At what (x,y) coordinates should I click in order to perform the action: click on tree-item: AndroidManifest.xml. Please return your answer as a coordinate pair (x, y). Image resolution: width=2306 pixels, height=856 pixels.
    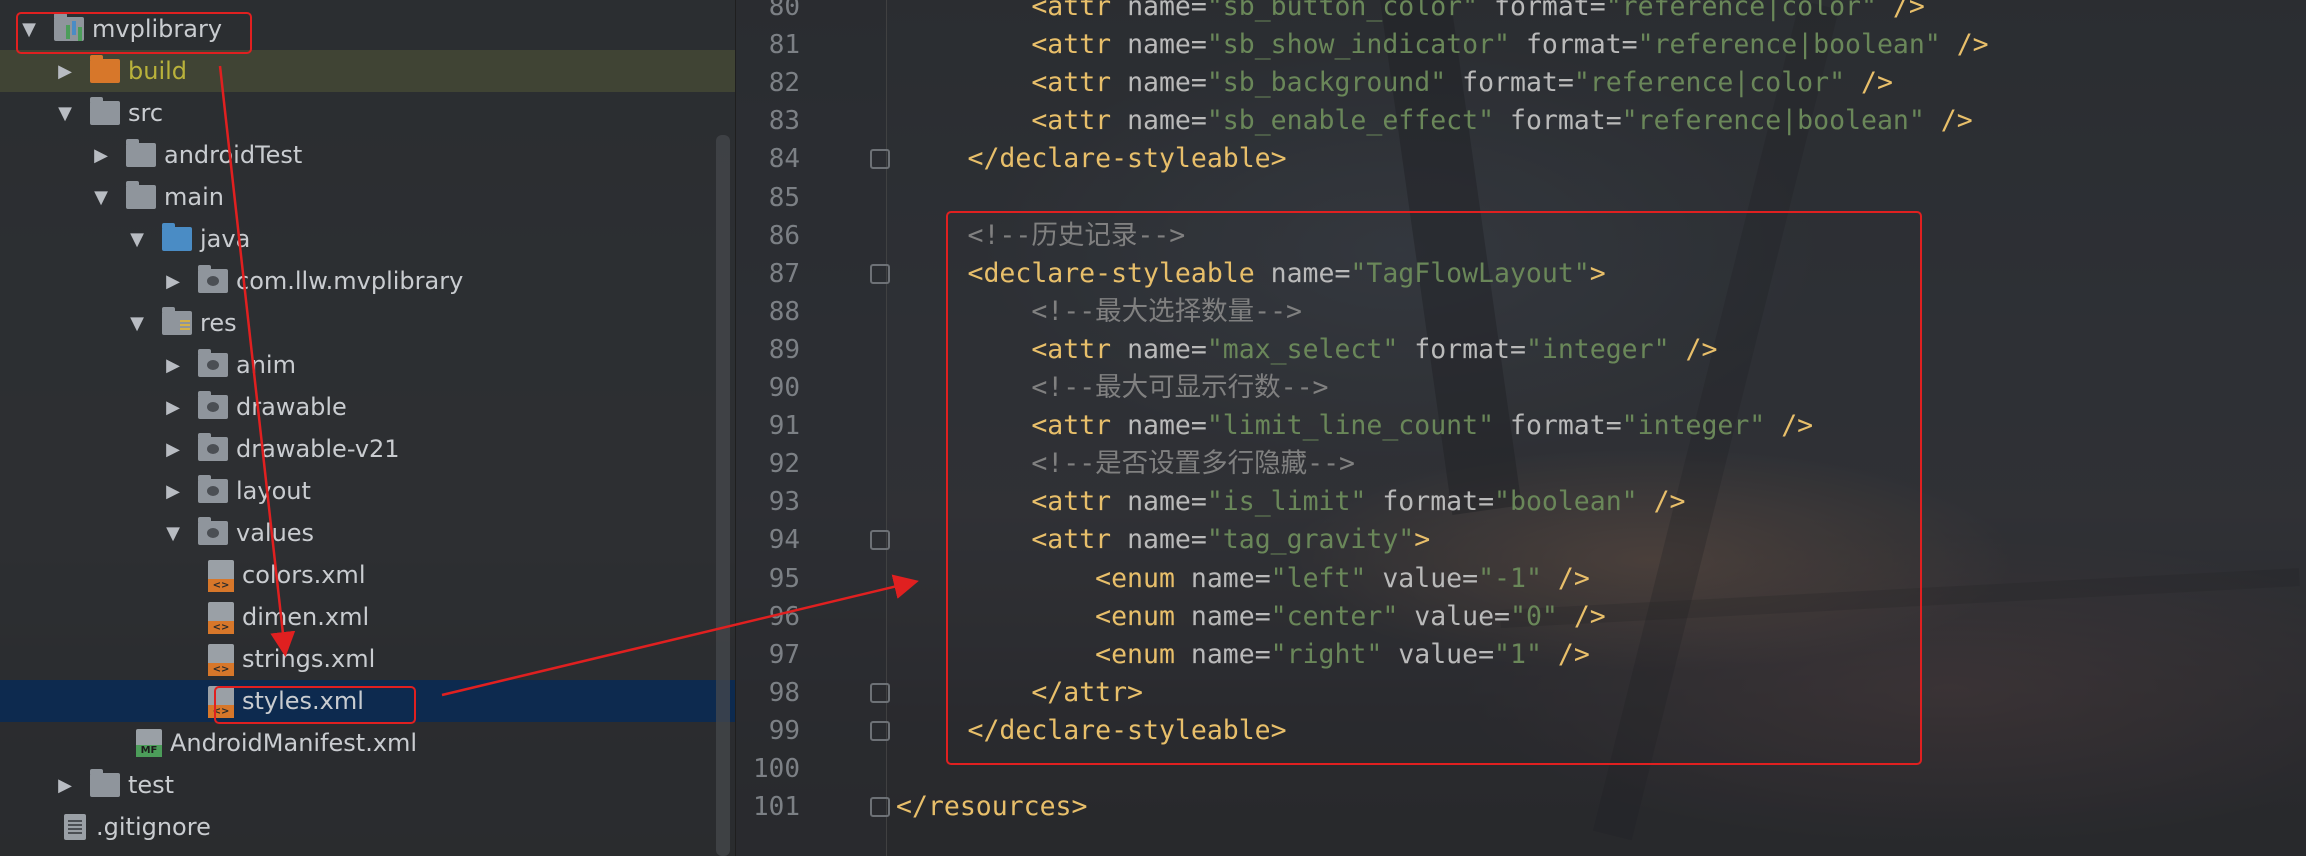
    Looking at the image, I should click on (367, 743).